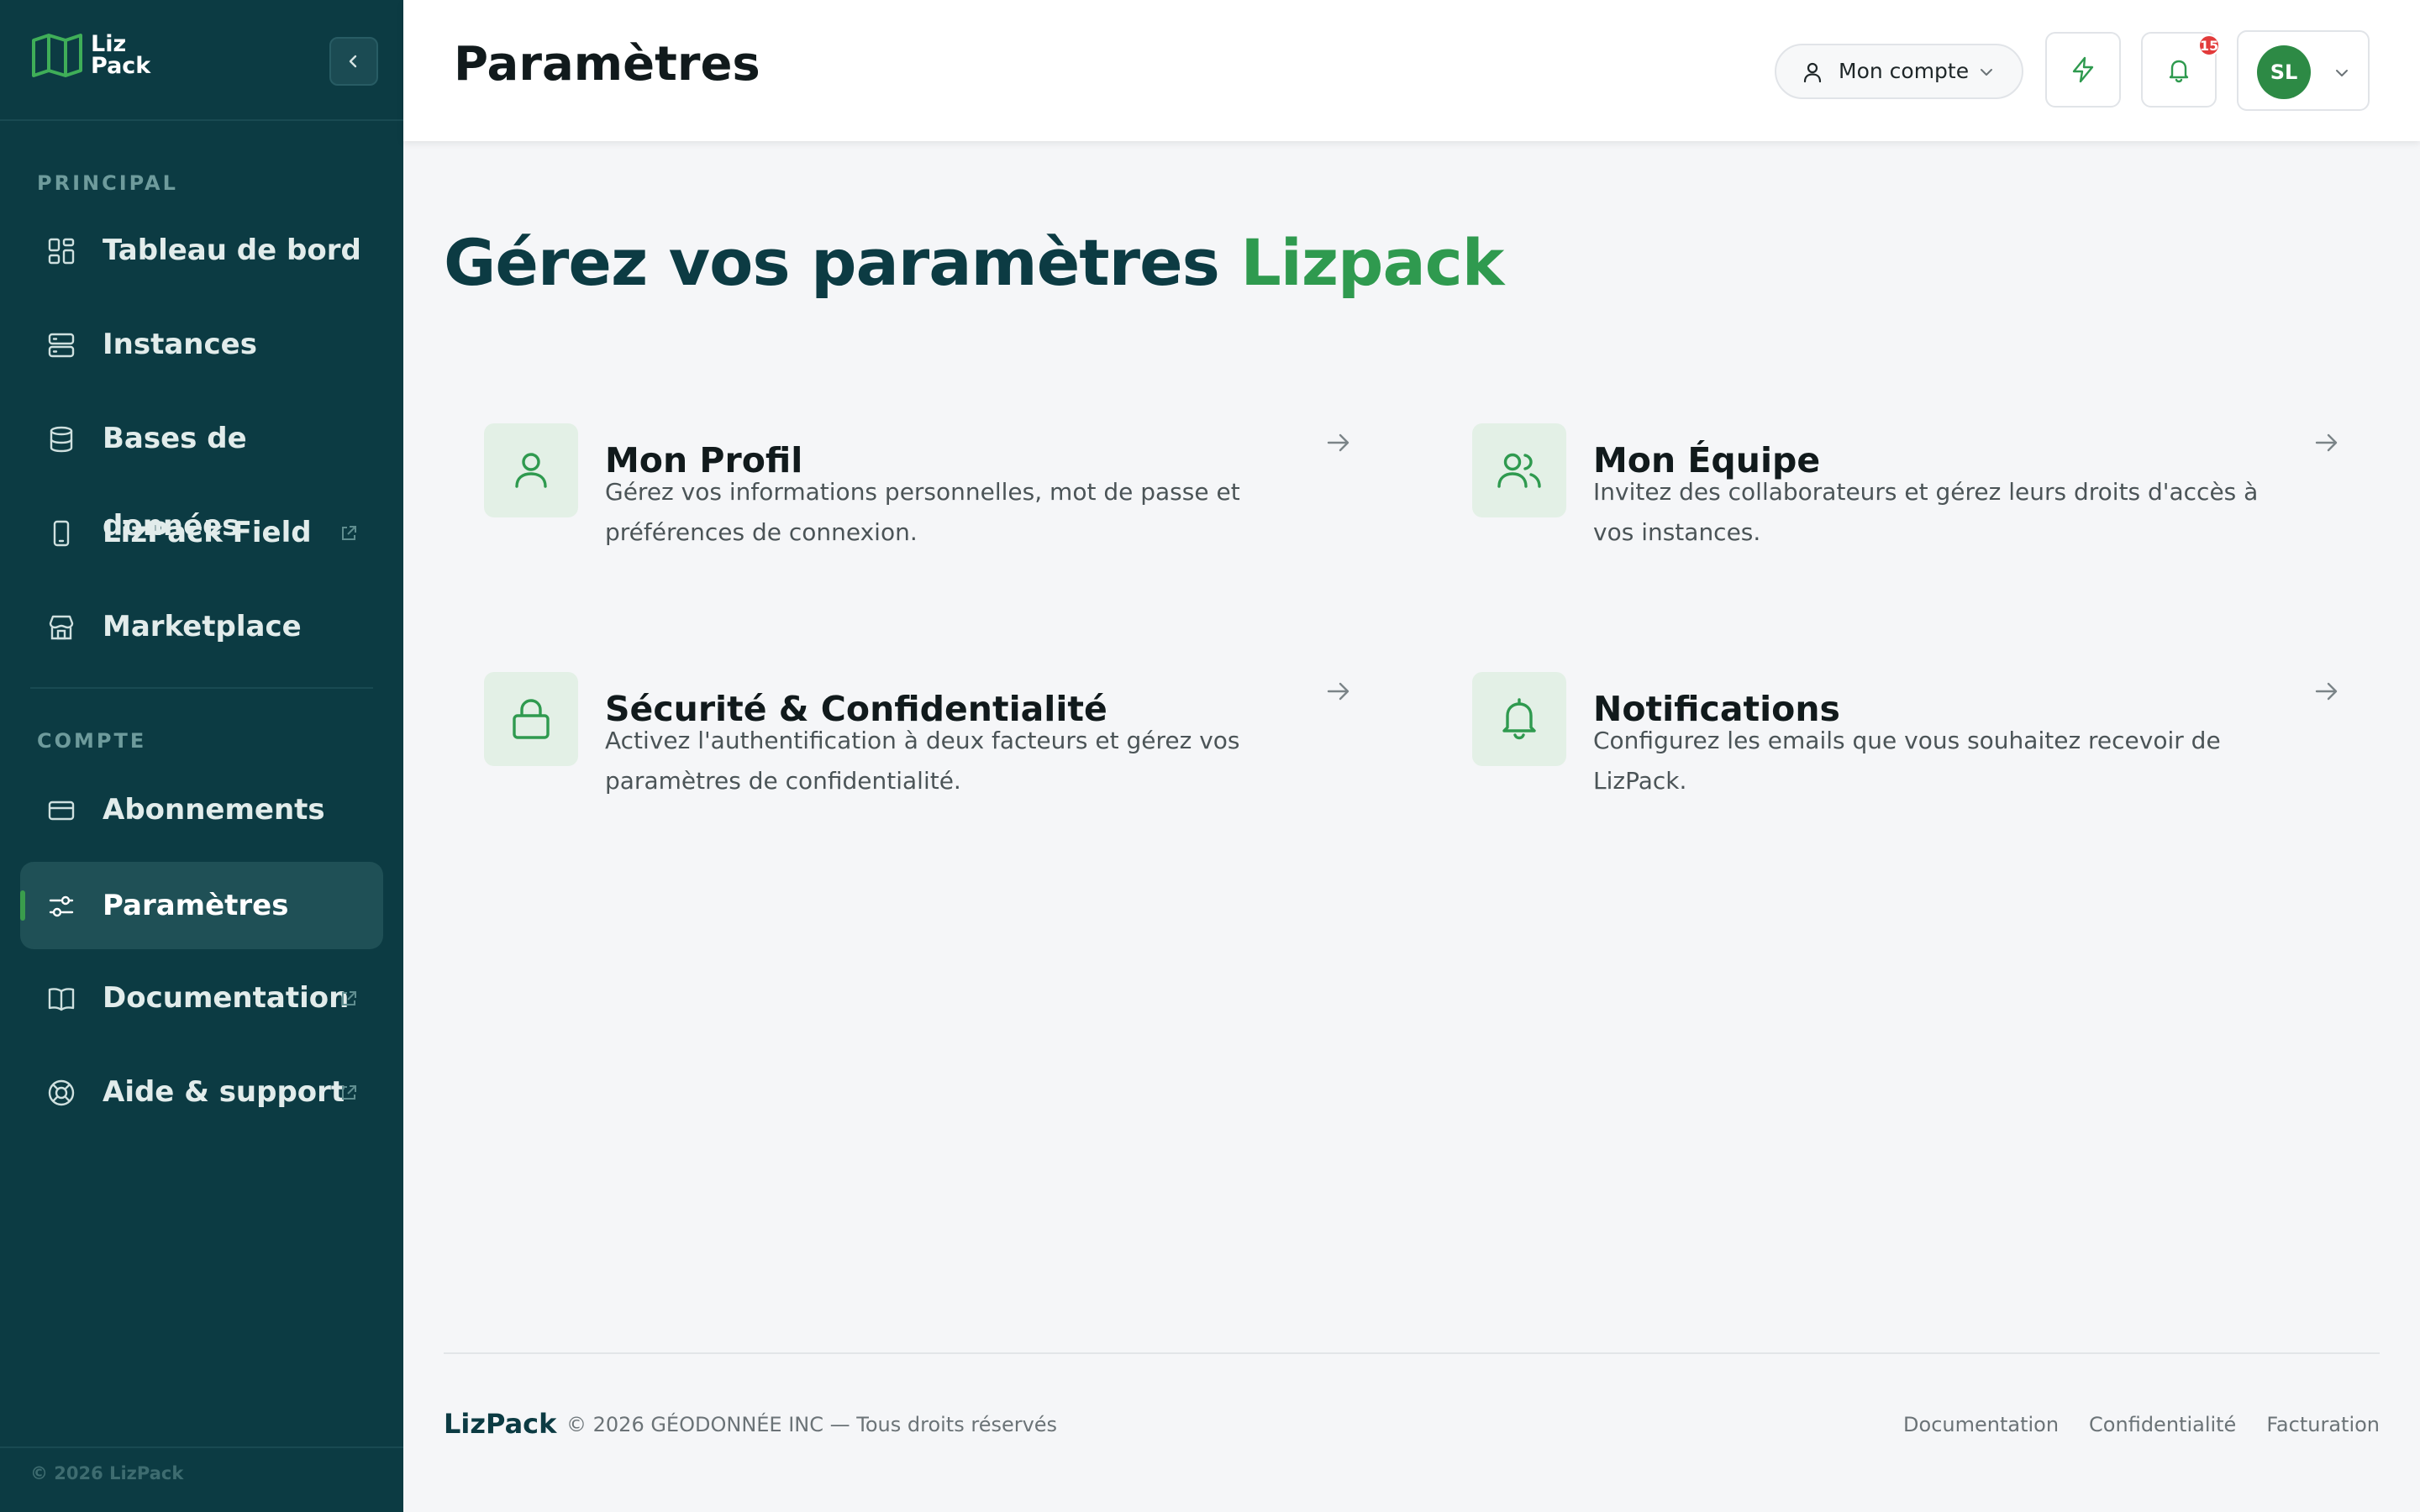  I want to click on lightning-icon, so click(2083, 69).